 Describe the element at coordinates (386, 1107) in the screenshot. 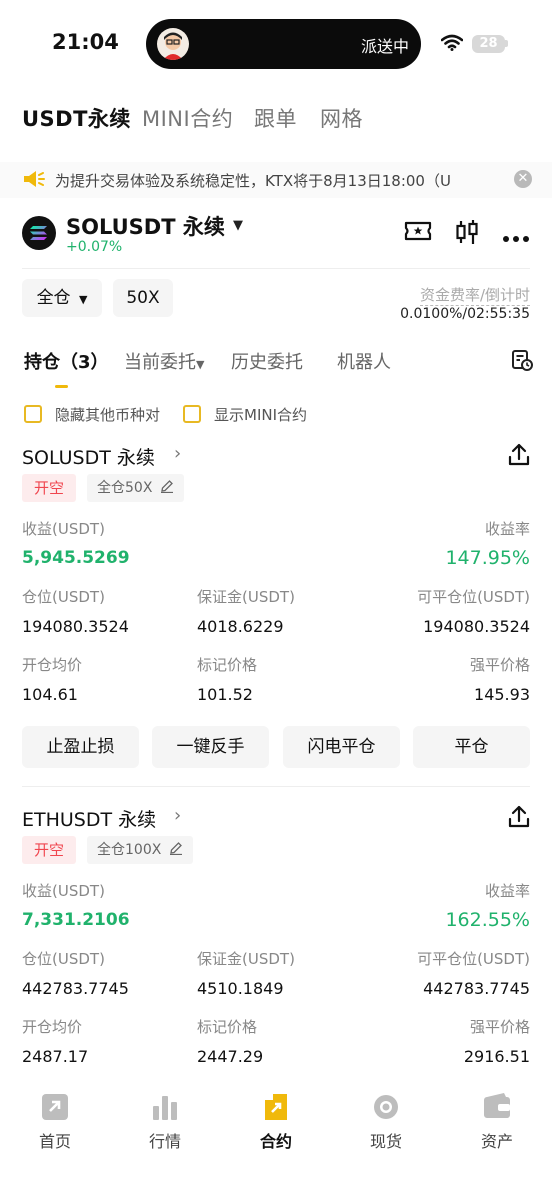

I see `spot-icon` at that location.